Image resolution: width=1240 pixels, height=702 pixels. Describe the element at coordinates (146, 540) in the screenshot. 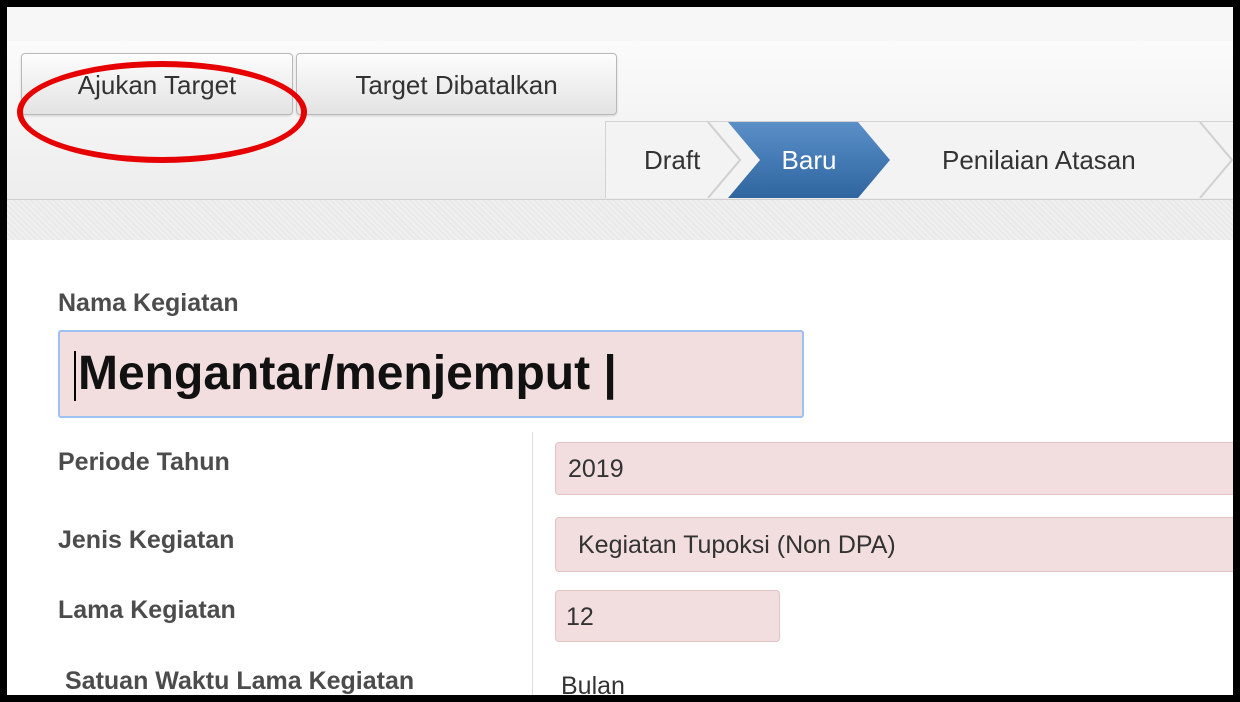

I see `jenis-kegiatan-label: Jenis Kegiatan` at that location.